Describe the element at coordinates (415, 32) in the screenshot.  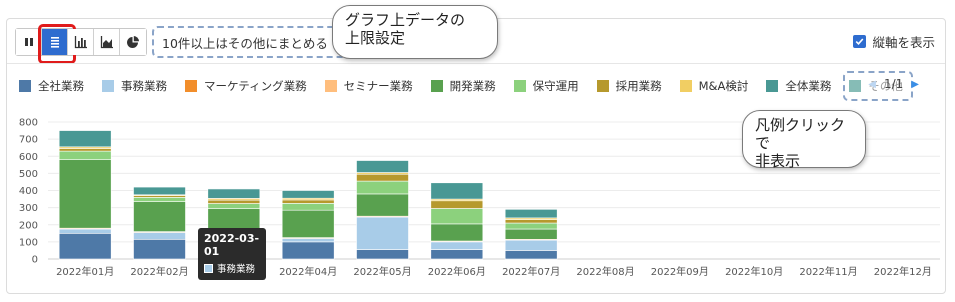
I see `data-limit-callout: グラフ上データの 上限設定` at that location.